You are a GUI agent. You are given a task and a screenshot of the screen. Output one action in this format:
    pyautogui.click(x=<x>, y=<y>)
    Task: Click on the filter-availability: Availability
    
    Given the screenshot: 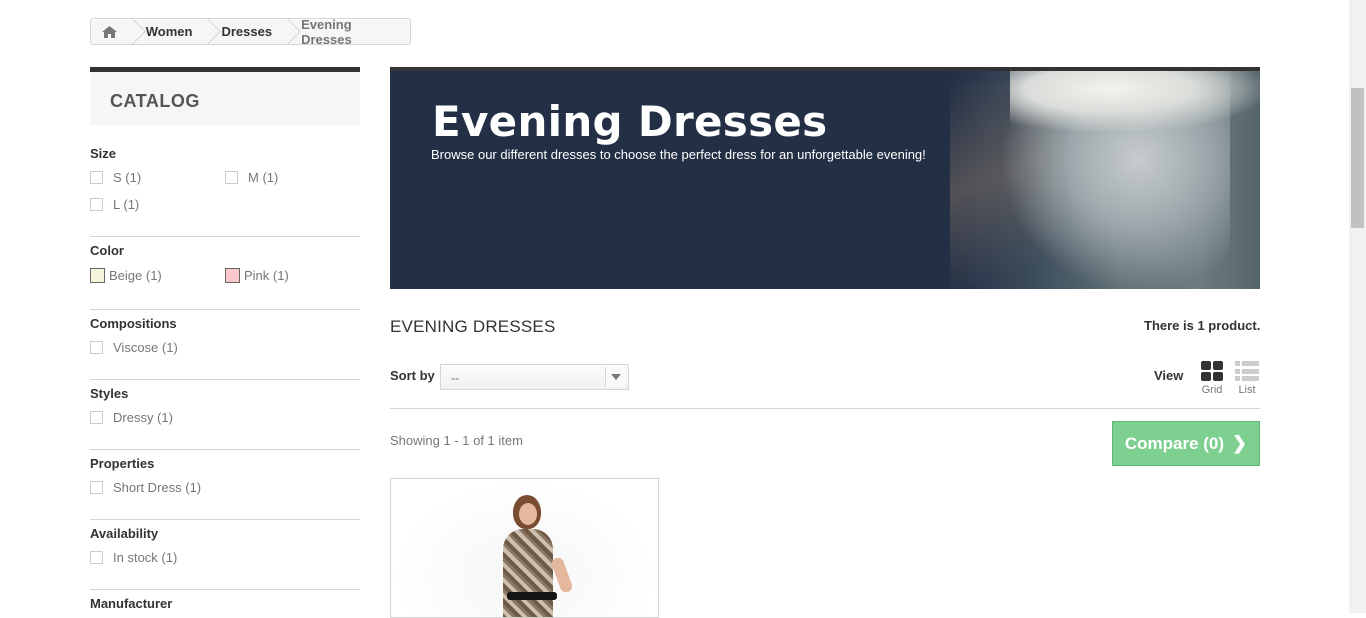 What is the action you would take?
    pyautogui.click(x=225, y=533)
    